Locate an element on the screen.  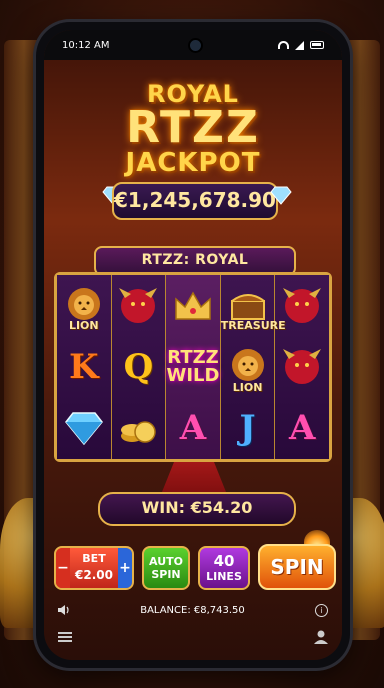
auto-spin-label-1: AUTO is located at coordinates (166, 561).